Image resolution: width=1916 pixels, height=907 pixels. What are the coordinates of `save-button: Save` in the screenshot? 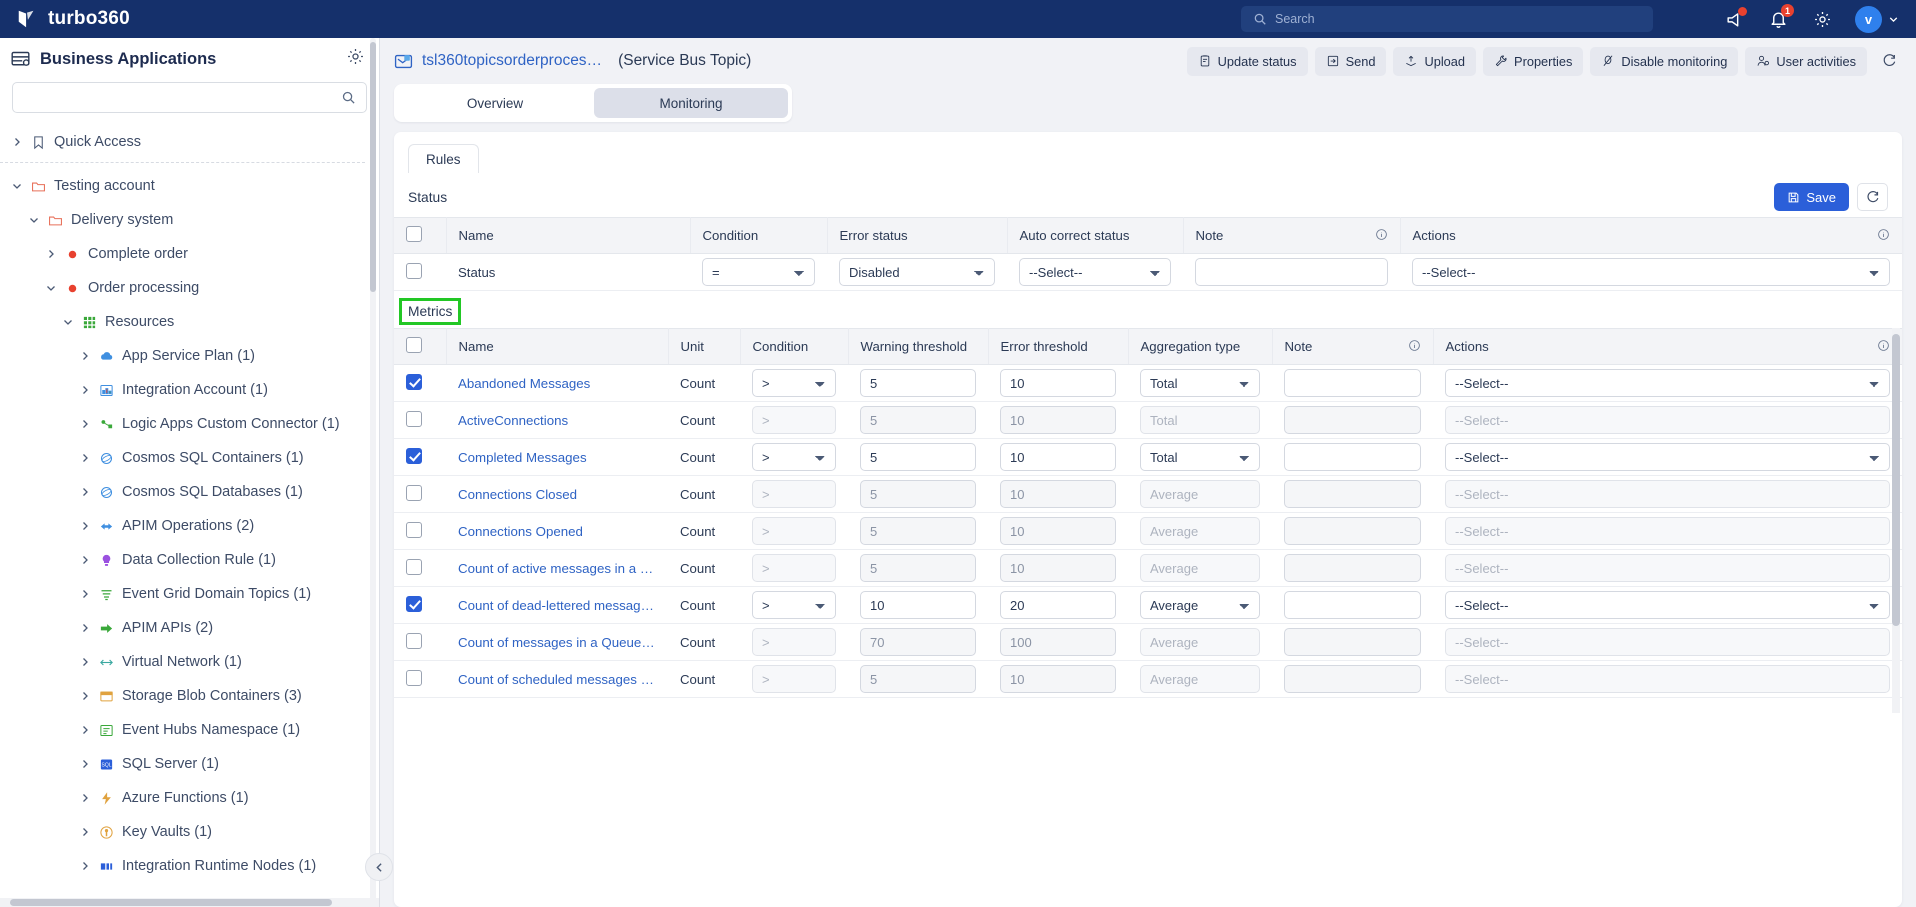 It's located at (1811, 197).